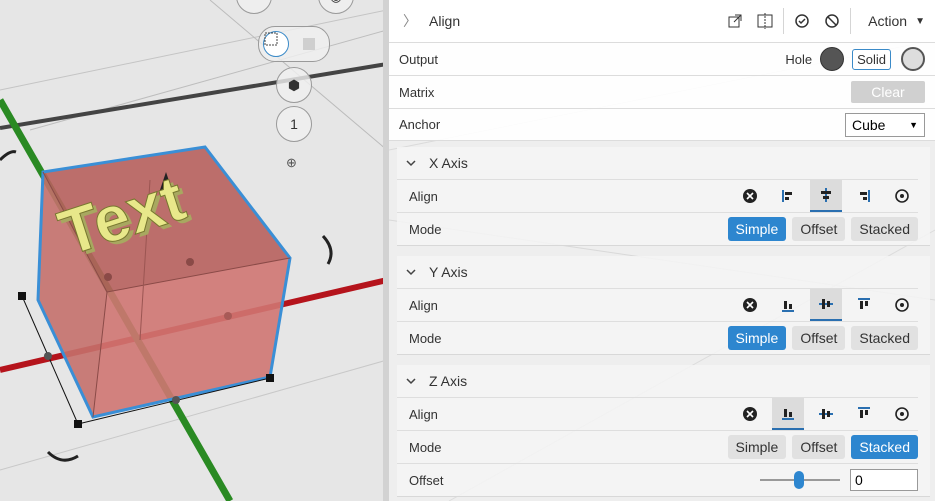 Image resolution: width=935 pixels, height=501 pixels. What do you see at coordinates (309, 44) in the screenshot?
I see `solid-view-icon` at bounding box center [309, 44].